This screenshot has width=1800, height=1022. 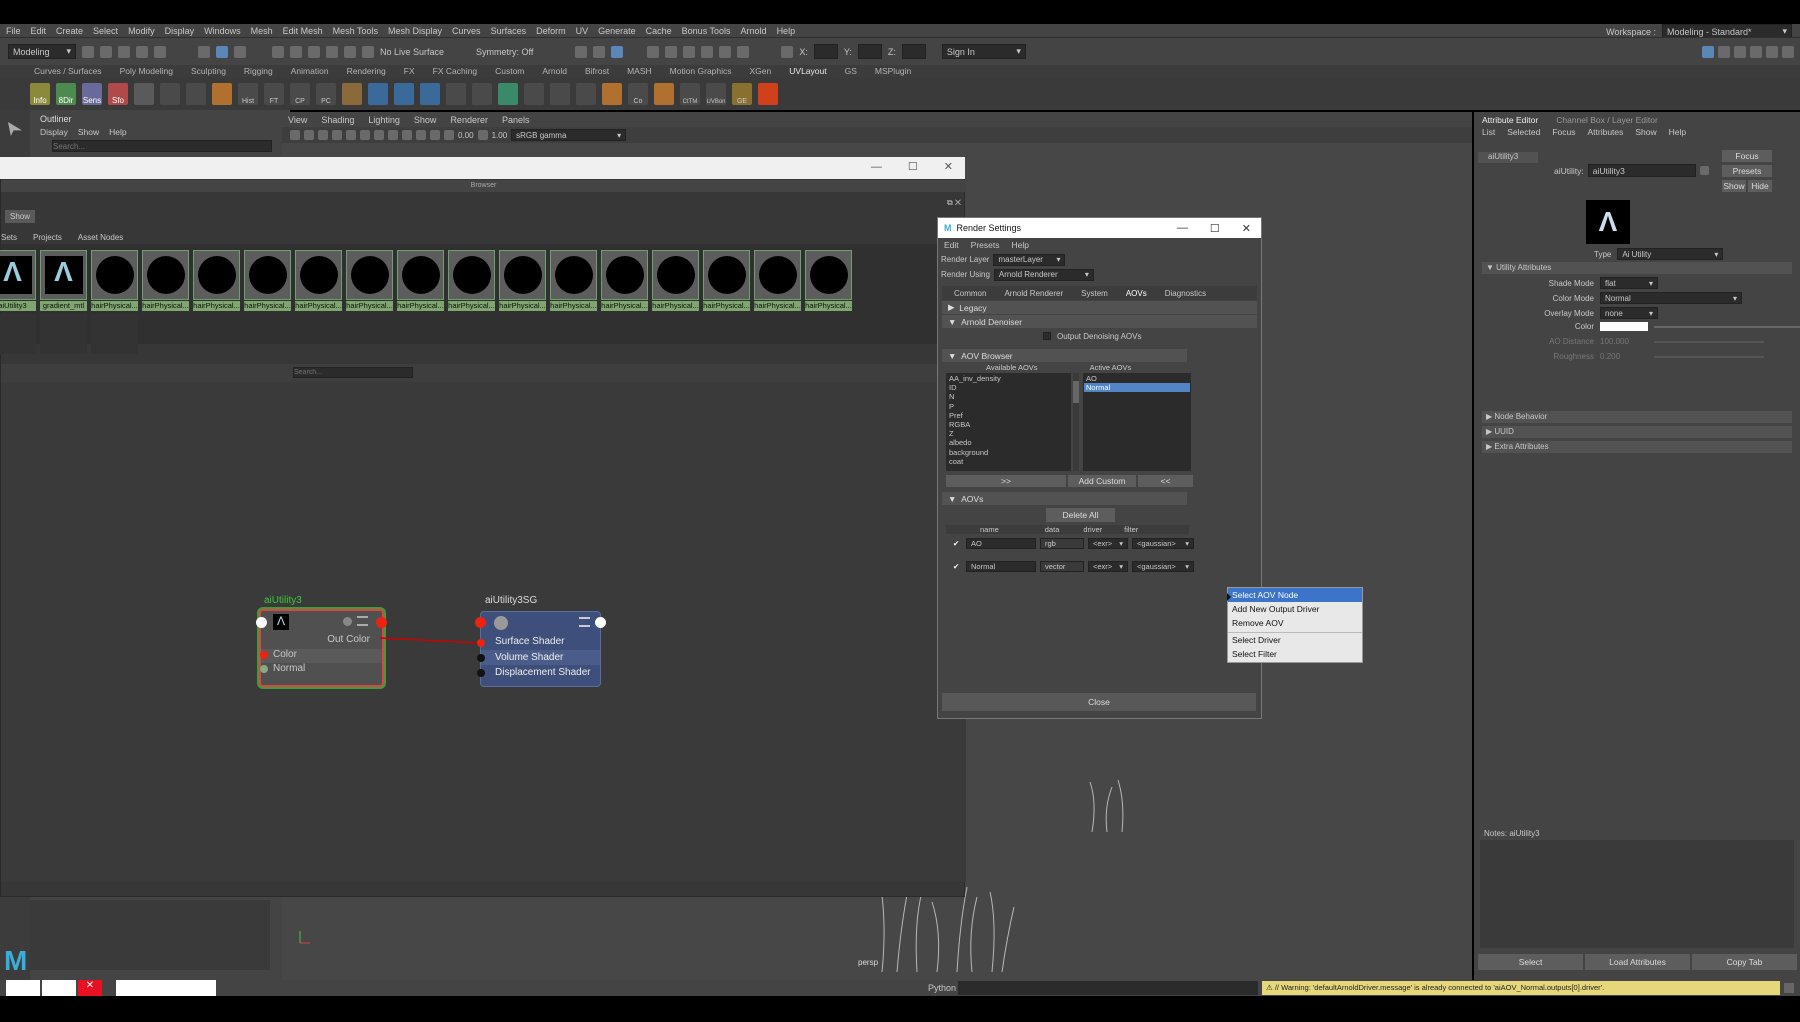 What do you see at coordinates (1108, 566) in the screenshot?
I see `rs-aov-driver-dropdown: <exr> ▾` at bounding box center [1108, 566].